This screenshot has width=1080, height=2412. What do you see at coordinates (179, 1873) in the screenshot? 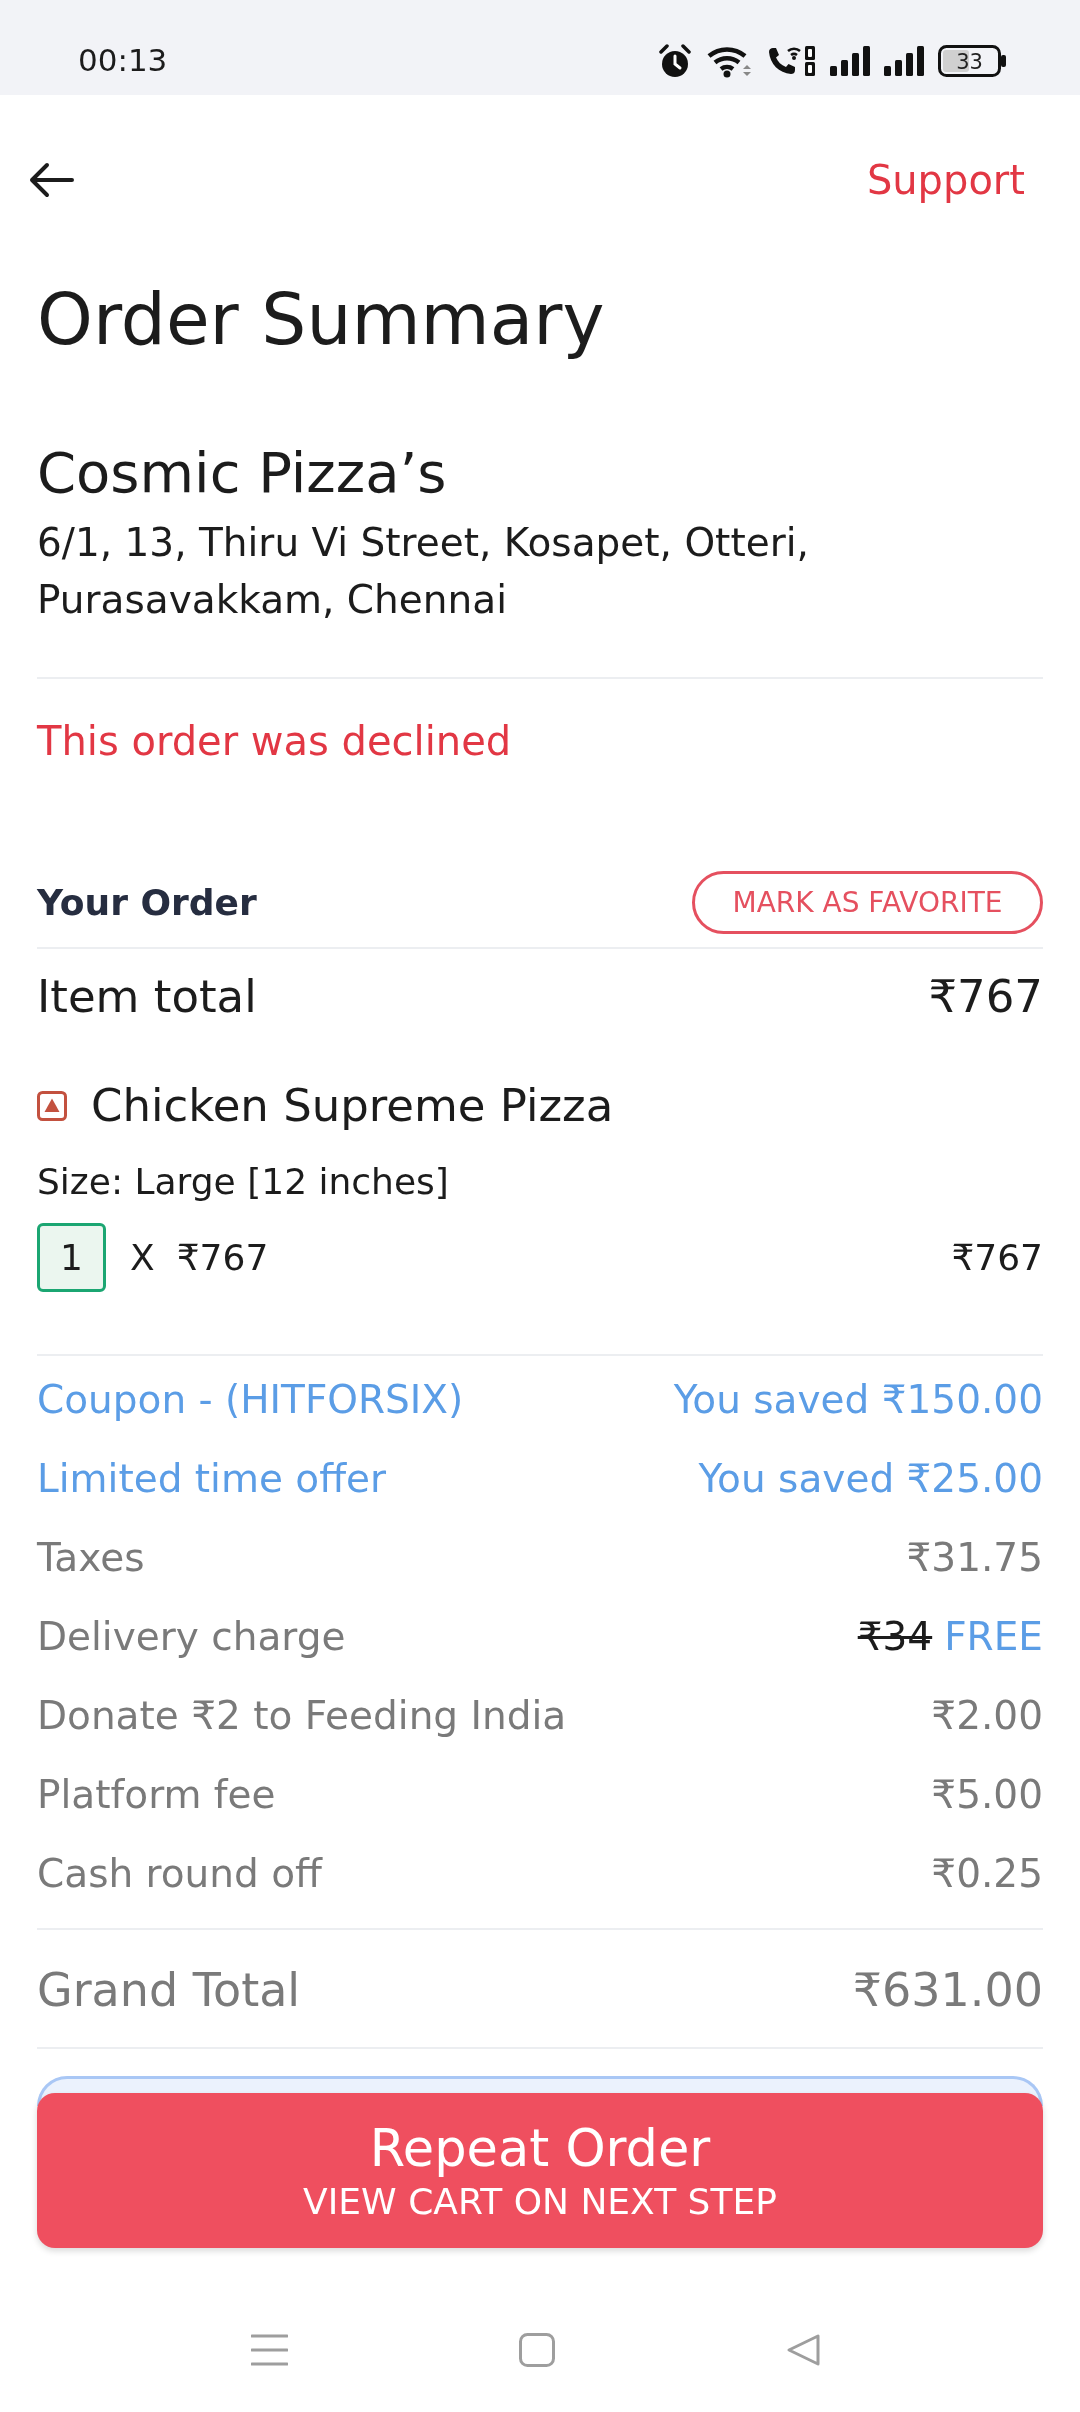
I see `charge-label: Cash round off` at bounding box center [179, 1873].